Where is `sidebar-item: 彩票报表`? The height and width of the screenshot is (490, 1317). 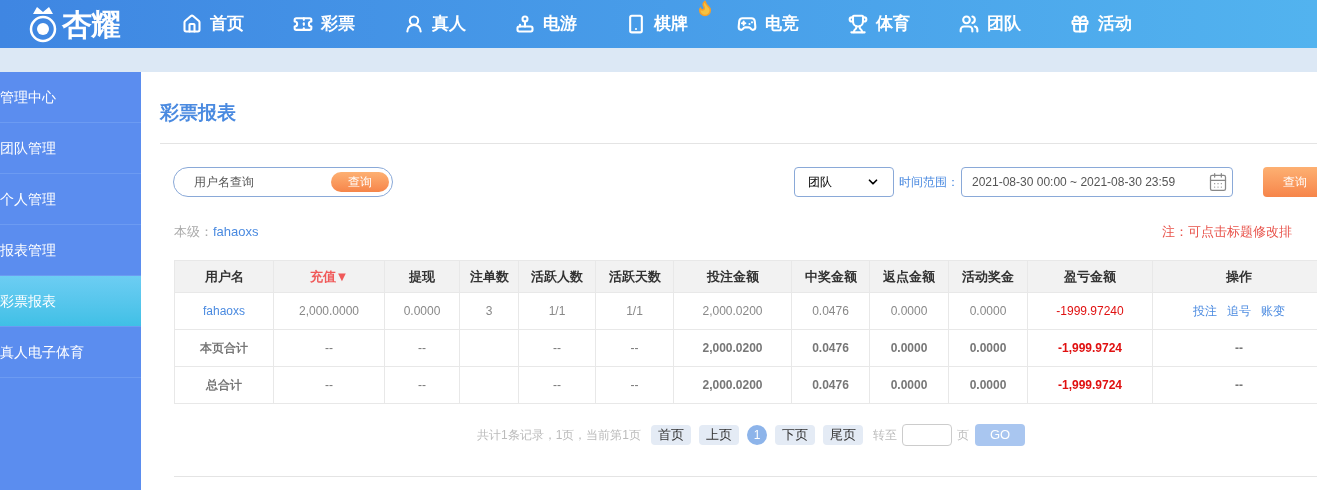 sidebar-item: 彩票报表 is located at coordinates (70, 301).